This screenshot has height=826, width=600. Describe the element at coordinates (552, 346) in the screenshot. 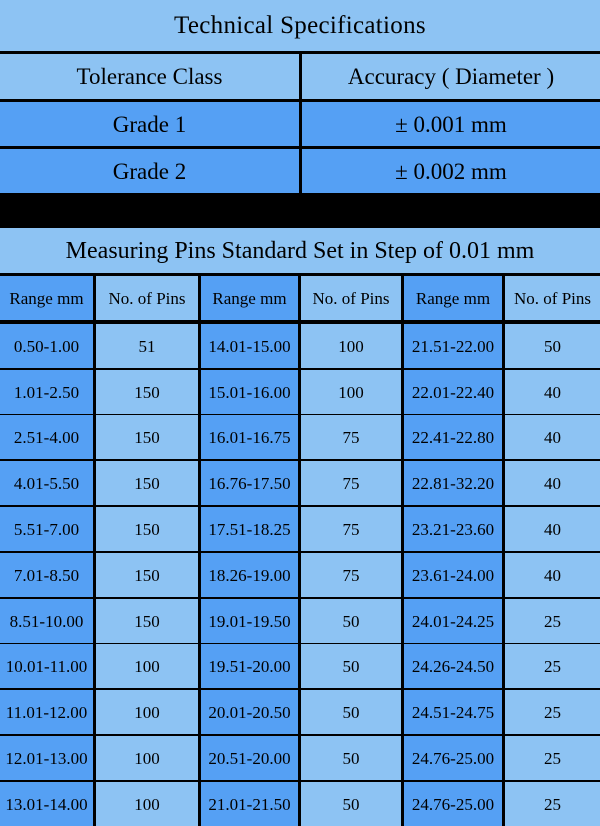

I see `pins-count-cell-r1-c6: 50` at that location.